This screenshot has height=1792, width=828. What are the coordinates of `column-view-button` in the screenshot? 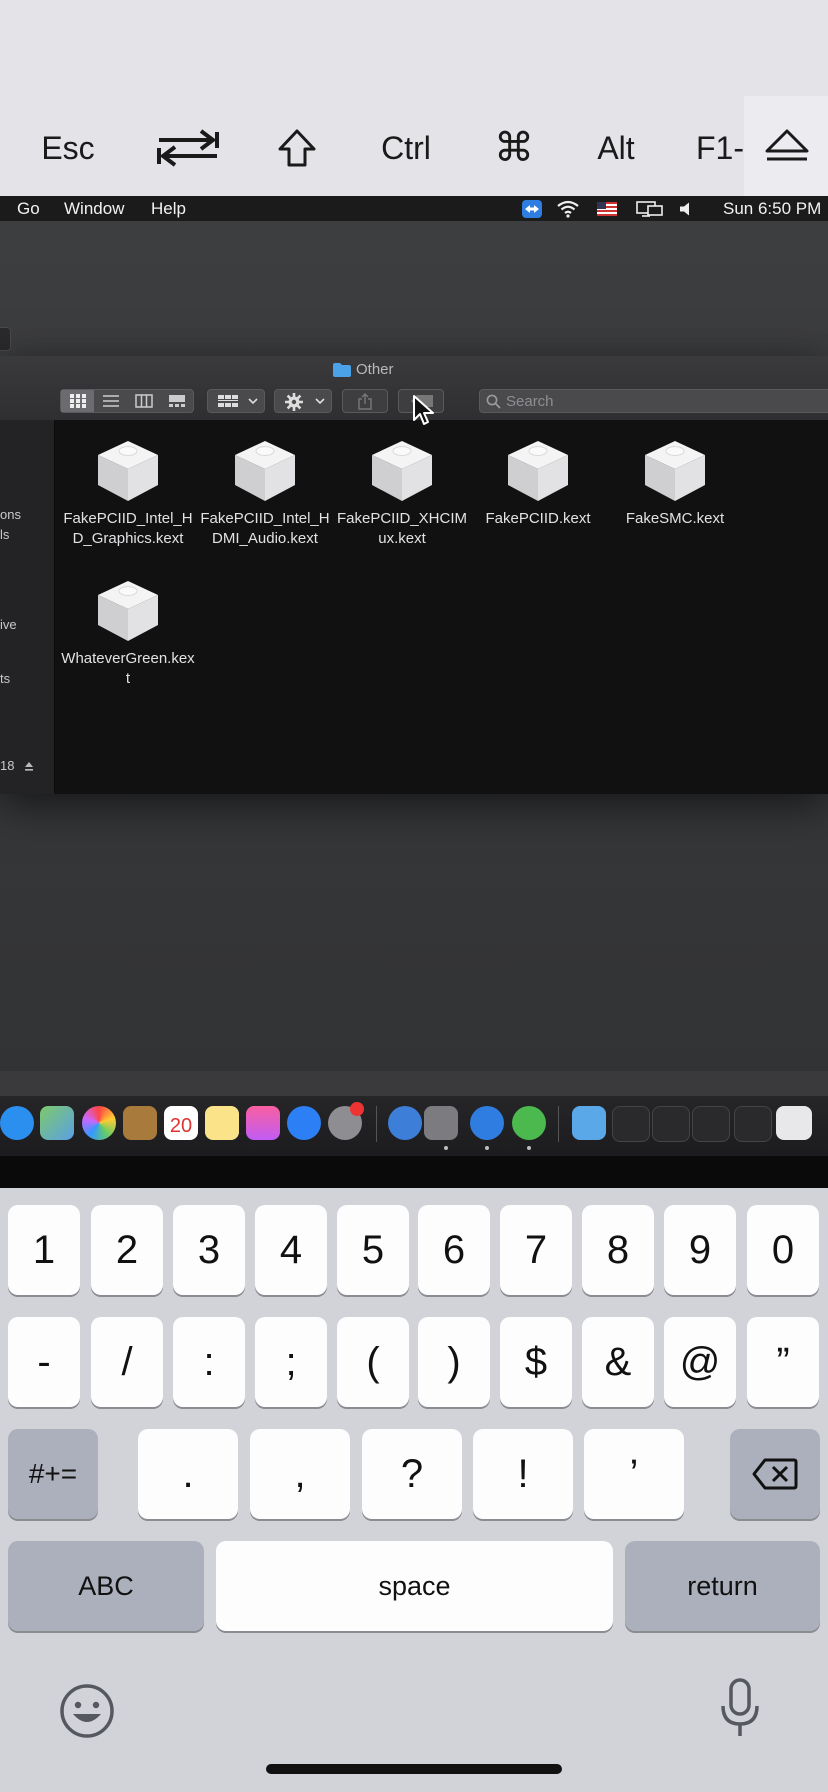 It's located at (143, 401).